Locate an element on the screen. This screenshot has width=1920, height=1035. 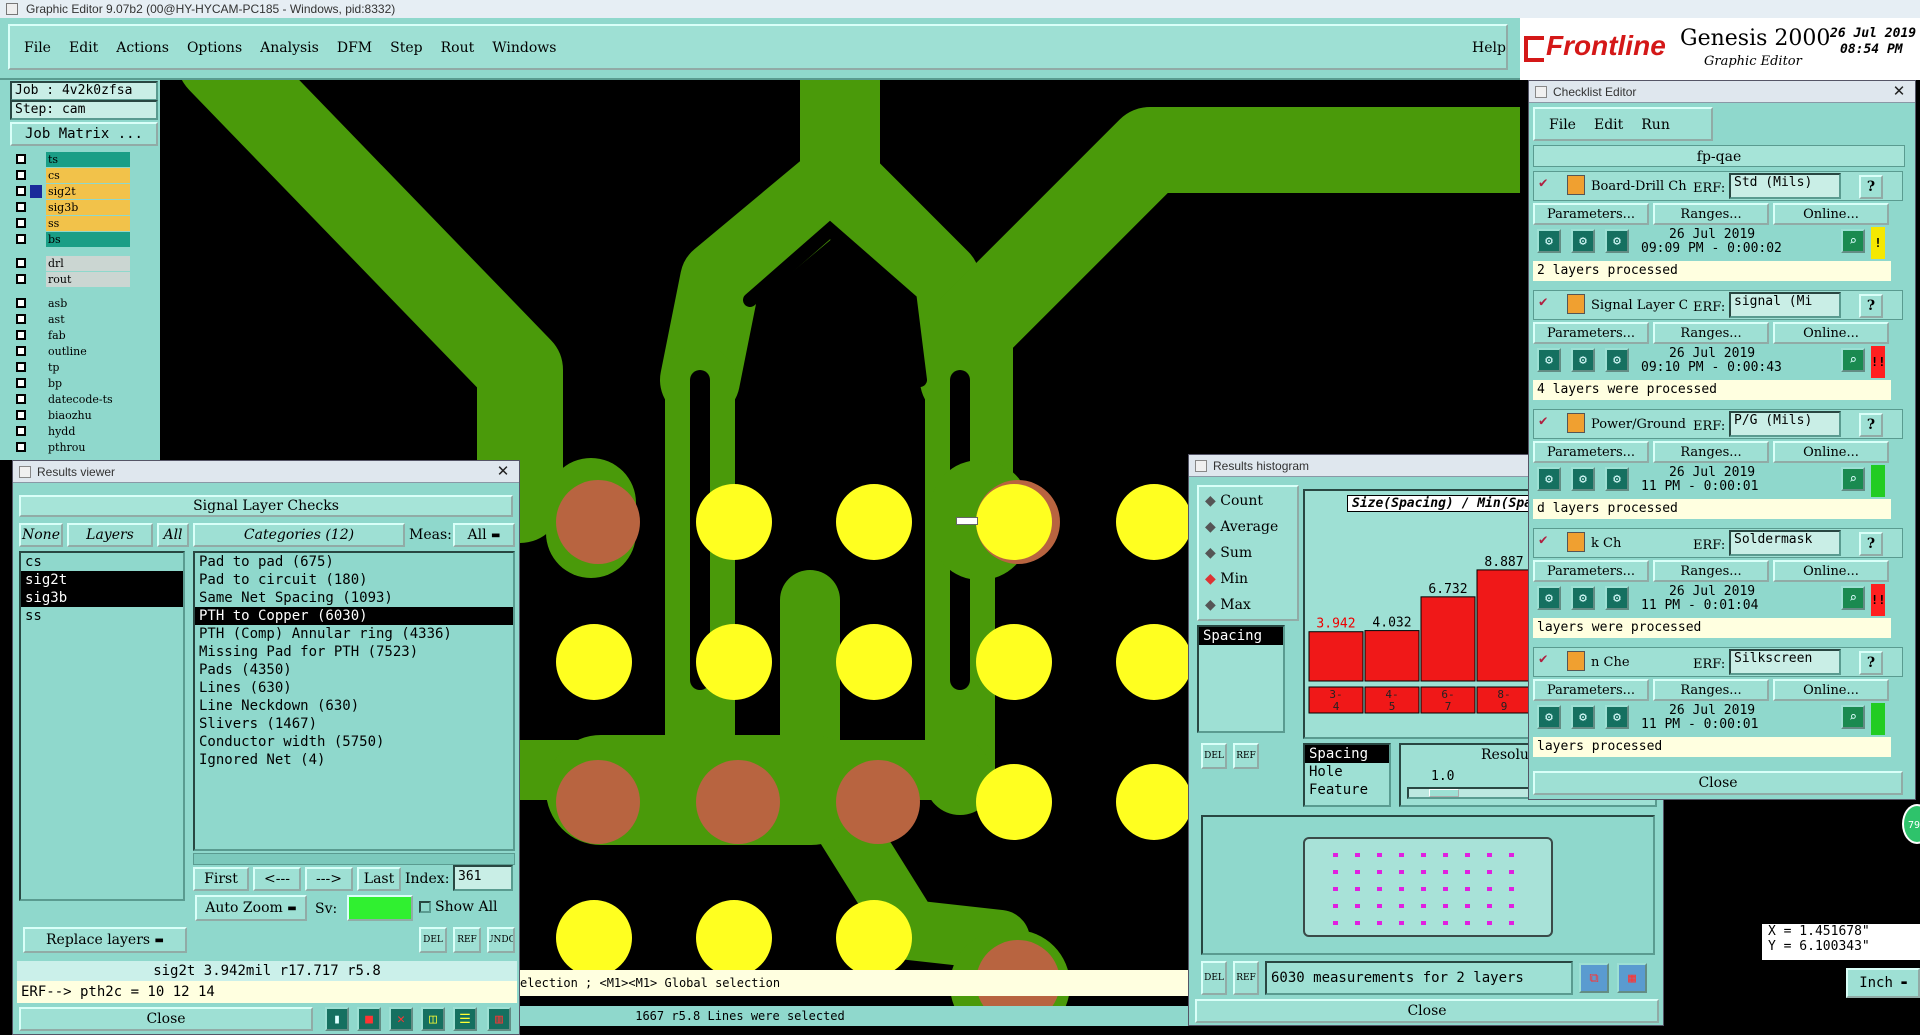
menu-dfm: DFM is located at coordinates (354, 48).